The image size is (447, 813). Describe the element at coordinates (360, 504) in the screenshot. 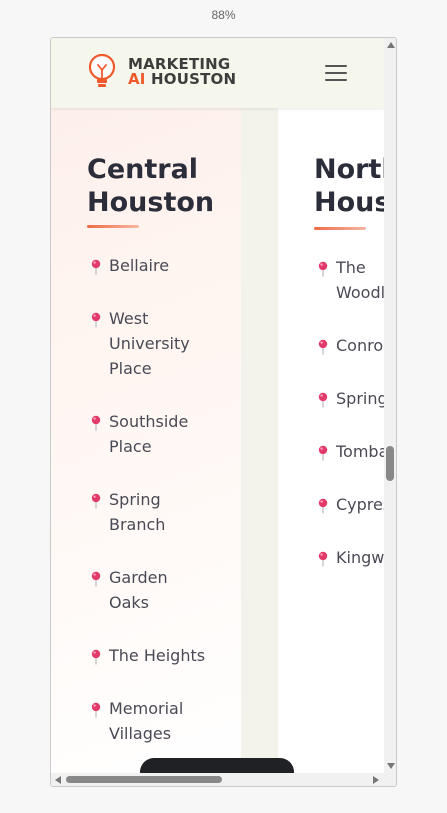

I see `location-label: Cypres` at that location.